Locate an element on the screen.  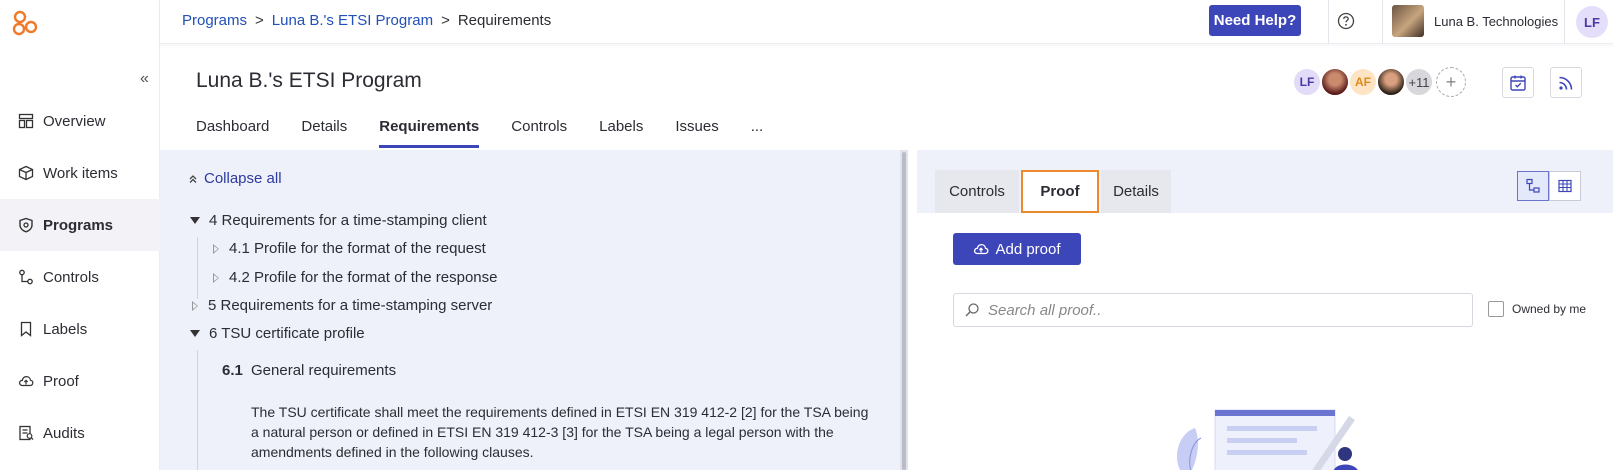
tab-details: Details is located at coordinates (324, 133).